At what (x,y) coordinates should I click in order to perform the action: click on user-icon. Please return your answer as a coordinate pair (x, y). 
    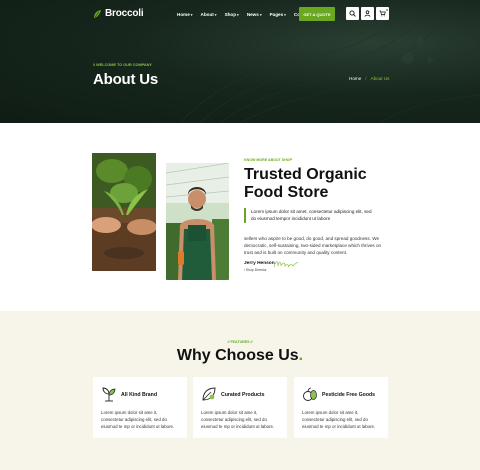
    Looking at the image, I should click on (367, 13).